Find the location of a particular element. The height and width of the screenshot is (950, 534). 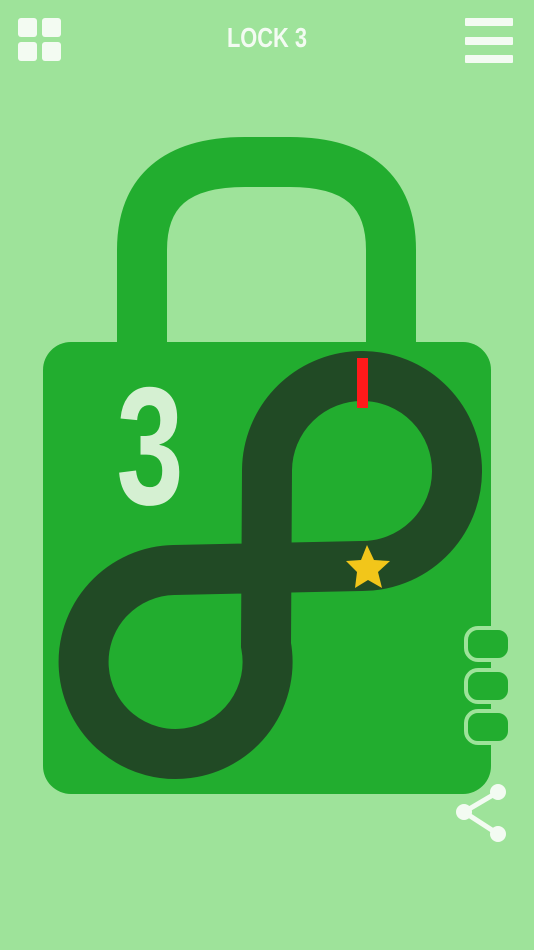

attempts-indicator is located at coordinates (488, 685).